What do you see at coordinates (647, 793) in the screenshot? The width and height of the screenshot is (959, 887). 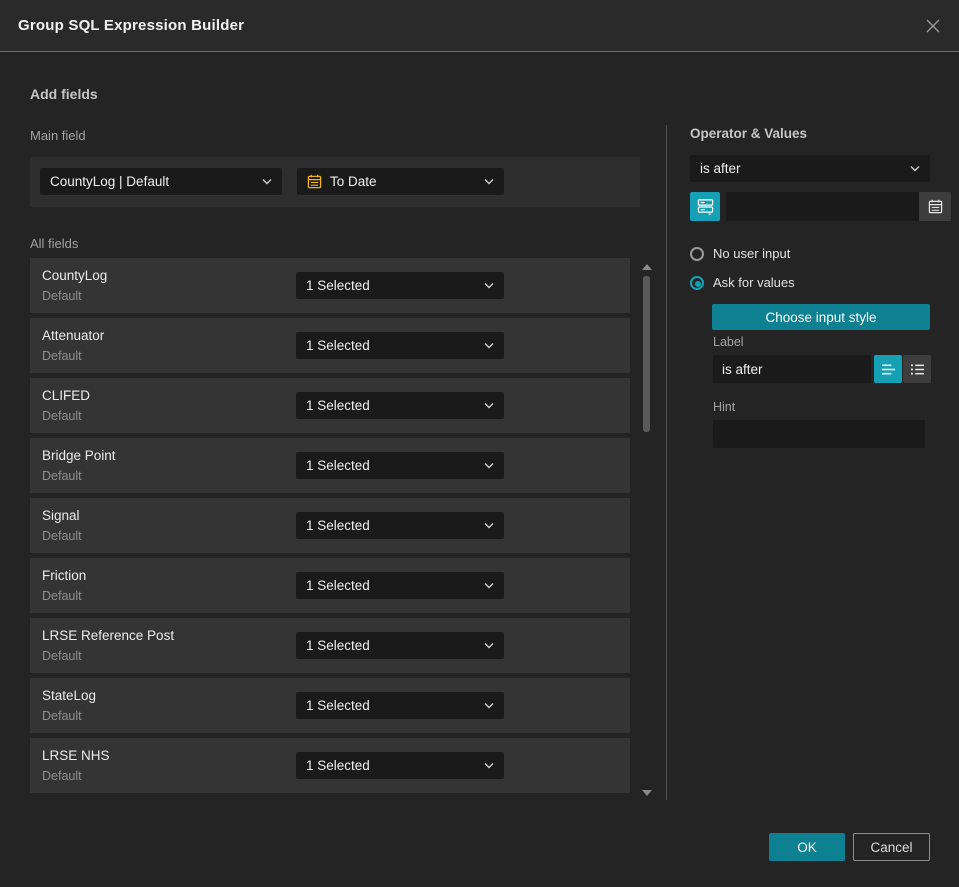 I see `scroll-down-icon` at bounding box center [647, 793].